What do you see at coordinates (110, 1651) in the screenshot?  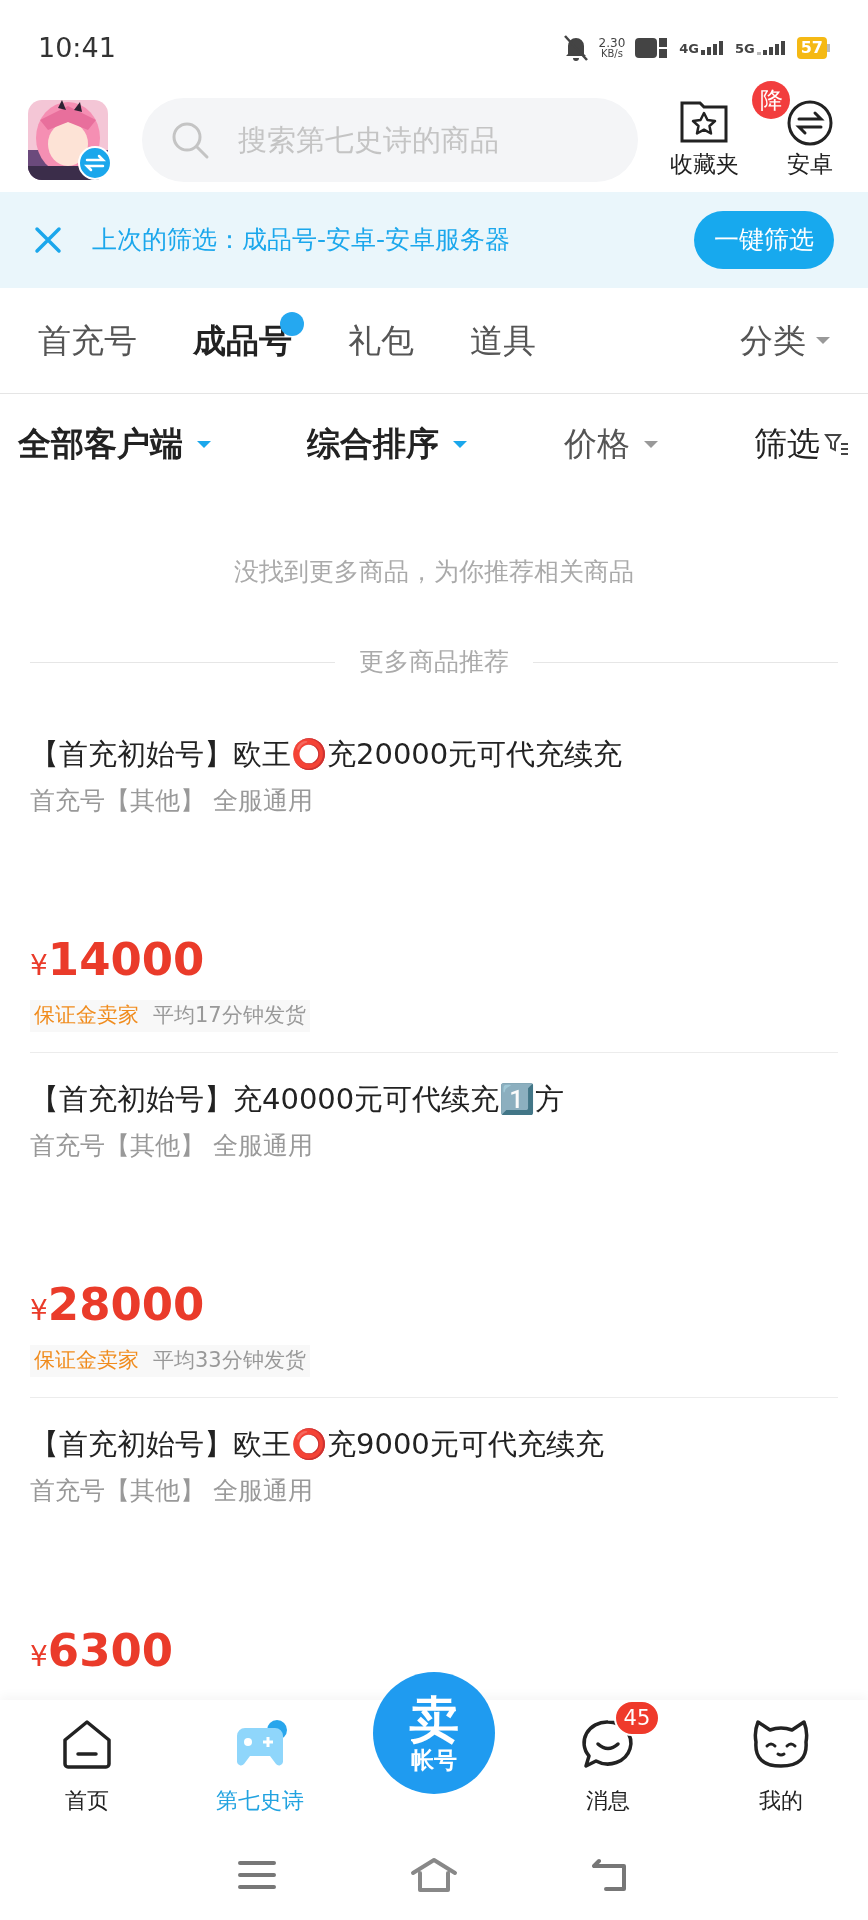 I see `item-price: 6300` at bounding box center [110, 1651].